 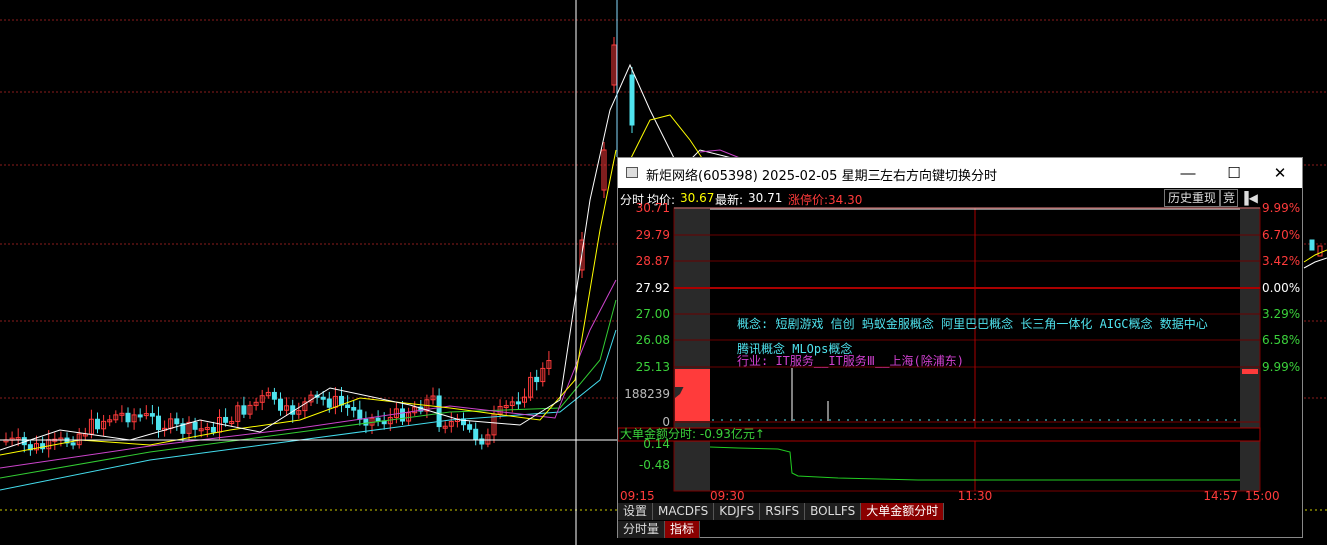 What do you see at coordinates (654, 465) in the screenshot?
I see `bigorder-axis-label: -0.48` at bounding box center [654, 465].